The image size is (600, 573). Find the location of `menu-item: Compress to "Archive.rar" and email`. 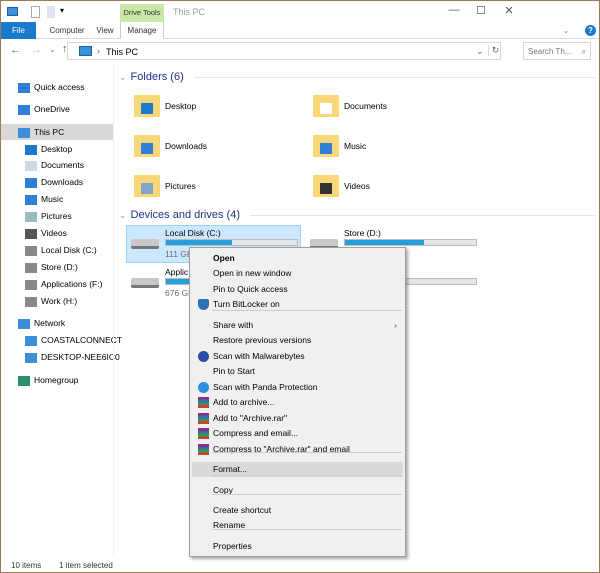

menu-item: Compress to "Archive.rar" and email is located at coordinates (297, 449).